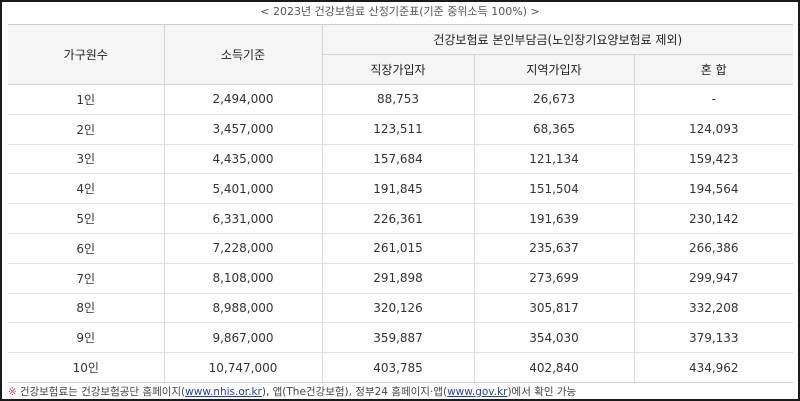  I want to click on table-row: 4인 5,401,000 191,845 151,504 194,564, so click(401, 189).